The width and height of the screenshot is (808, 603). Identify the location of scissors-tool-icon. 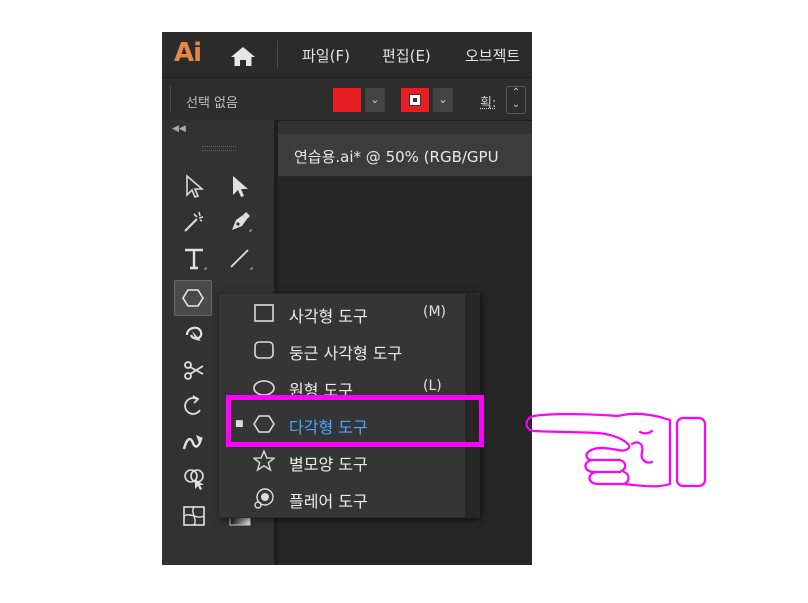
(194, 370).